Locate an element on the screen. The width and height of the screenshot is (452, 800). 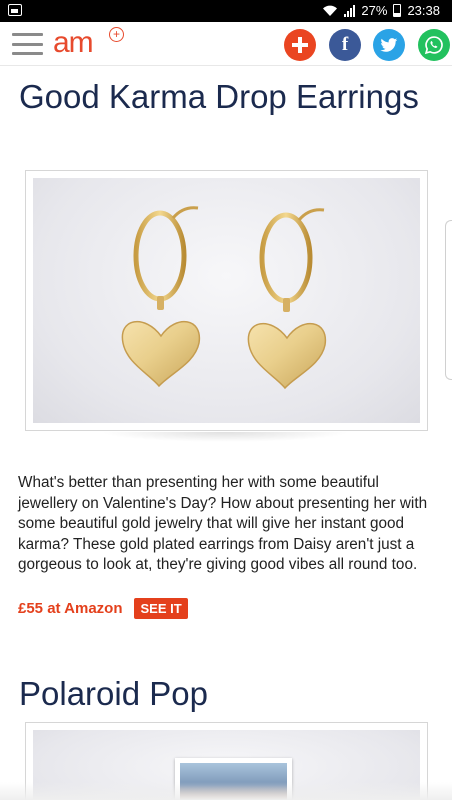
wifi-icon is located at coordinates (330, 10).